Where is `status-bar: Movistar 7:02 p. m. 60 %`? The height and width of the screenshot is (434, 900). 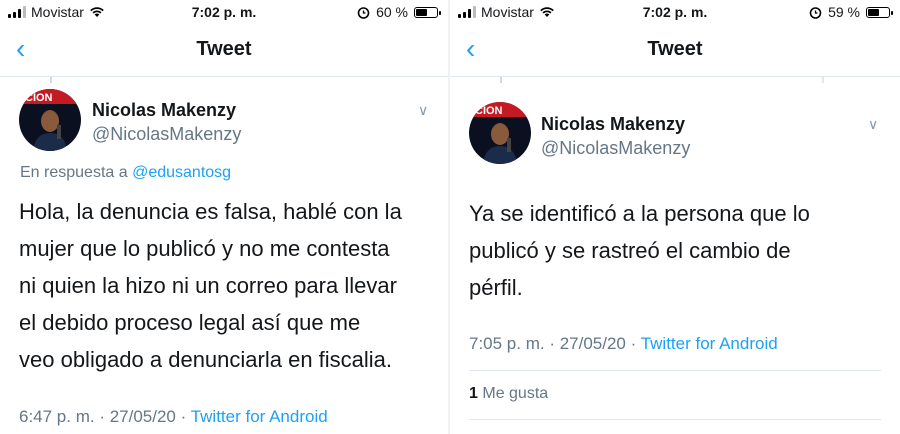
status-bar: Movistar 7:02 p. m. 60 % is located at coordinates (224, 13).